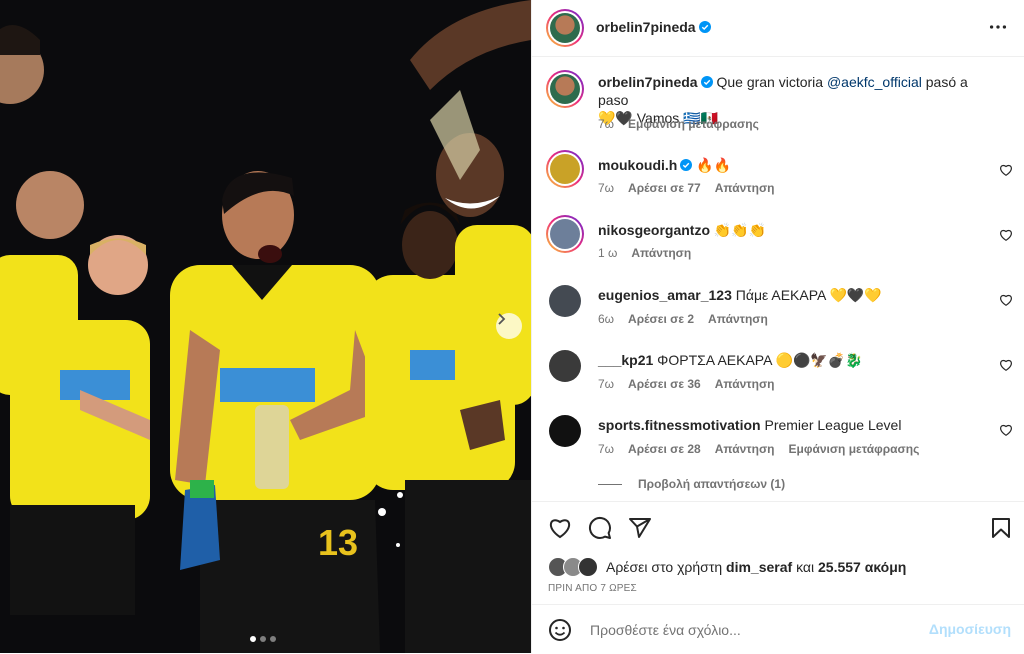 Image resolution: width=1024 pixels, height=654 pixels. Describe the element at coordinates (640, 528) in the screenshot. I see `share-icon` at that location.